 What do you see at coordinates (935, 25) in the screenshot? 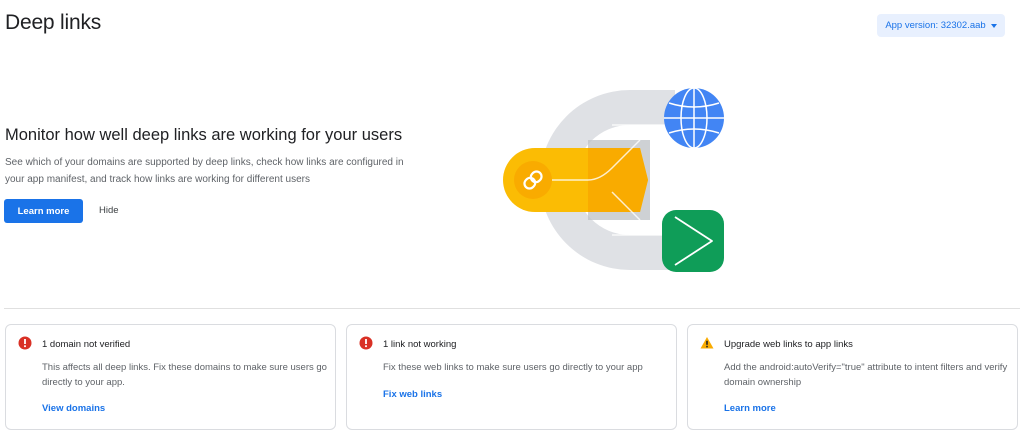
I see `app-version-label: App version: 32302.aab` at bounding box center [935, 25].